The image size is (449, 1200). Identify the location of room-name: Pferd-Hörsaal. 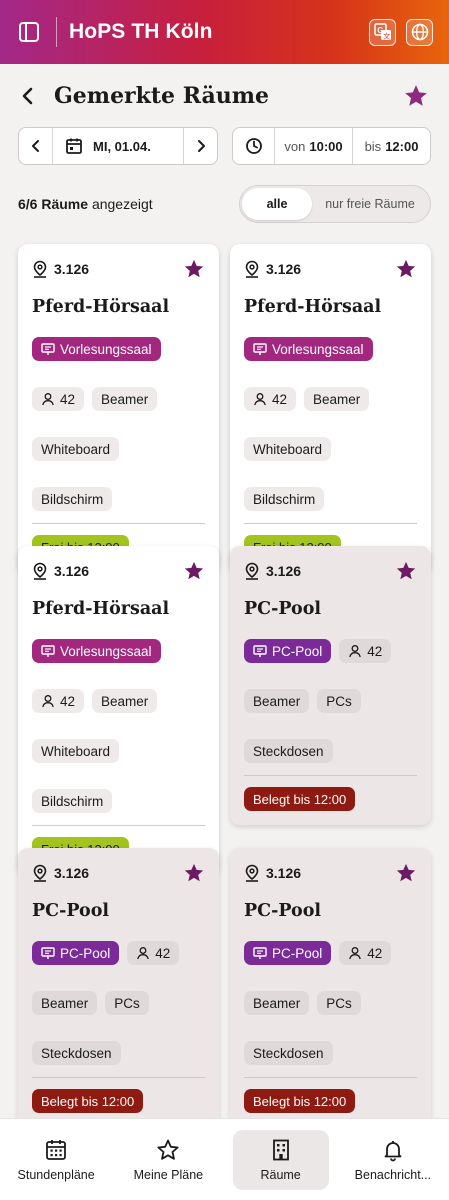
(313, 307).